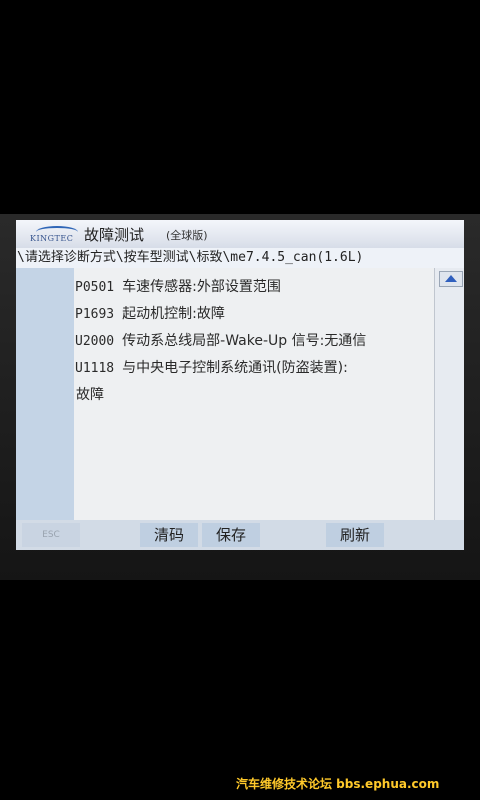 The image size is (480, 800). Describe the element at coordinates (95, 287) in the screenshot. I see `dtc-code: P0501` at that location.